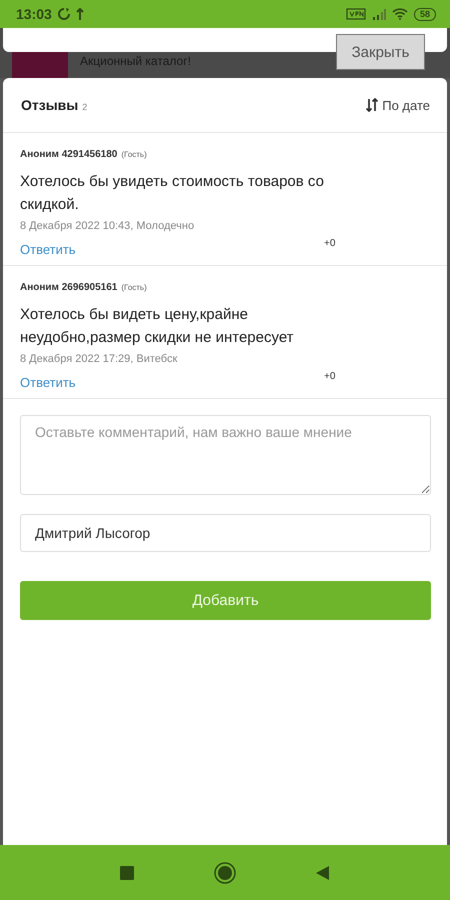  I want to click on vpn-icon, so click(356, 14).